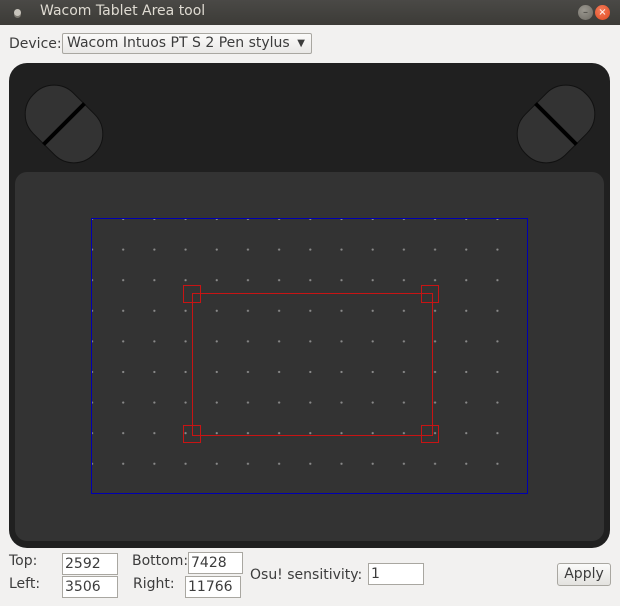  I want to click on device-dropdown: Wacom Intuos PT S 2 Pen stylus ▼, so click(187, 43).